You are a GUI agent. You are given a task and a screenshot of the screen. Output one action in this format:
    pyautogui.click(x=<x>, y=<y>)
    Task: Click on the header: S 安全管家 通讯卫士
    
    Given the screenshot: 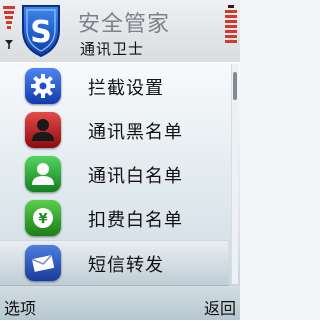 What is the action you would take?
    pyautogui.click(x=120, y=31)
    